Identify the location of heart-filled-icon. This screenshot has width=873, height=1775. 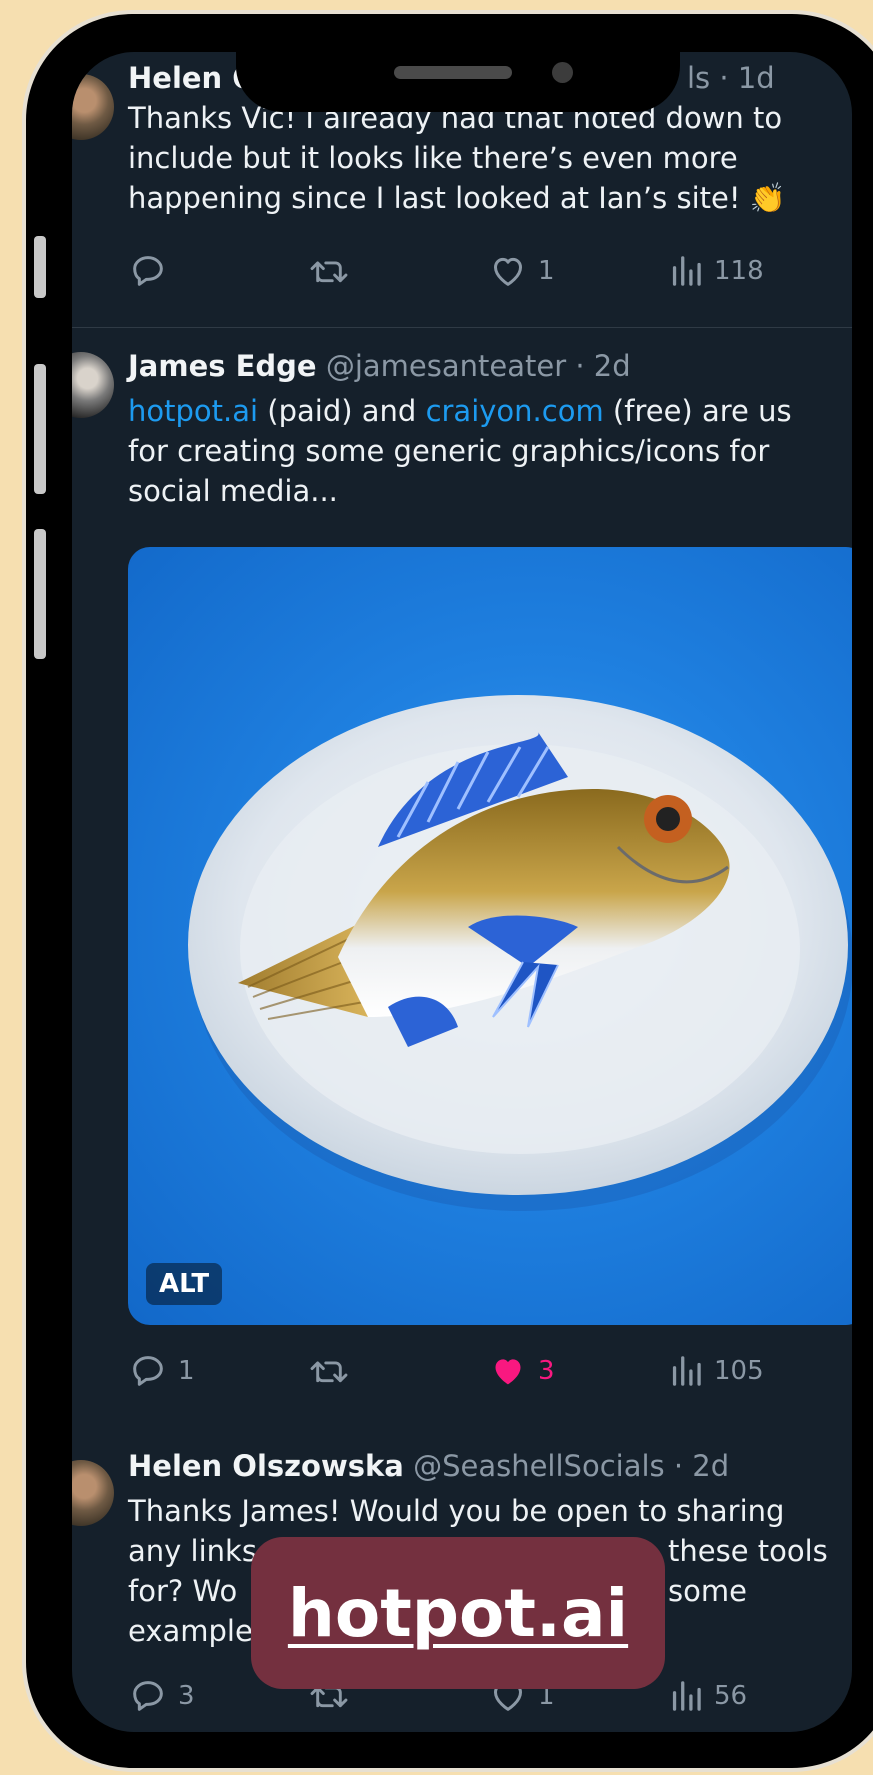
(508, 1372).